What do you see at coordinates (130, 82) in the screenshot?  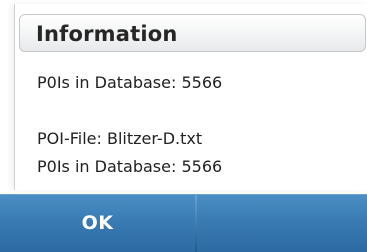 I see `pois-in-database-text: P0Is in Database: 5566` at bounding box center [130, 82].